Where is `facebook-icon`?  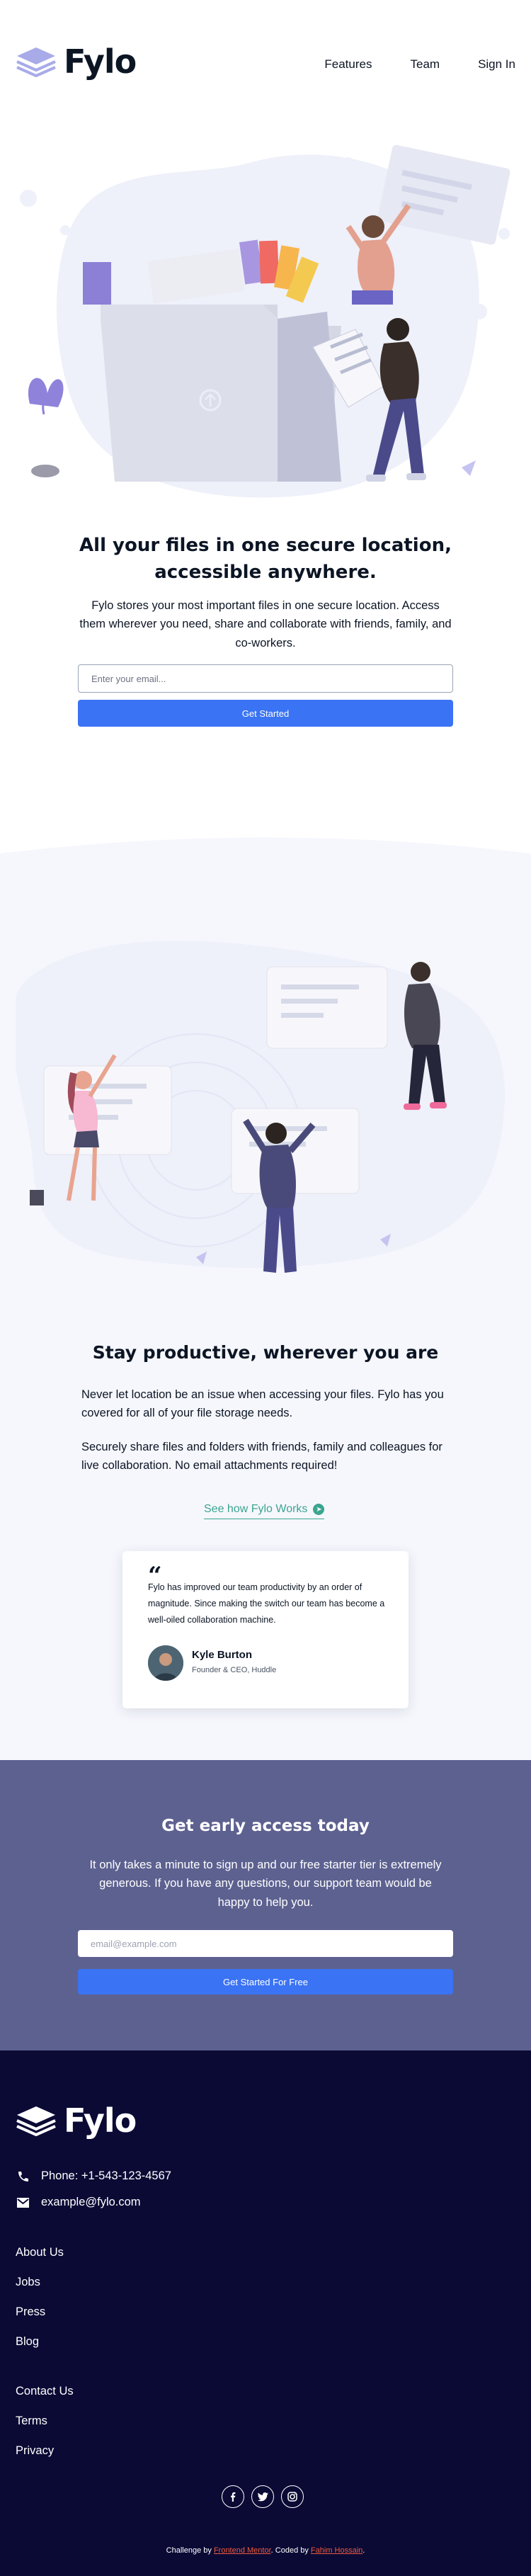 facebook-icon is located at coordinates (233, 2496).